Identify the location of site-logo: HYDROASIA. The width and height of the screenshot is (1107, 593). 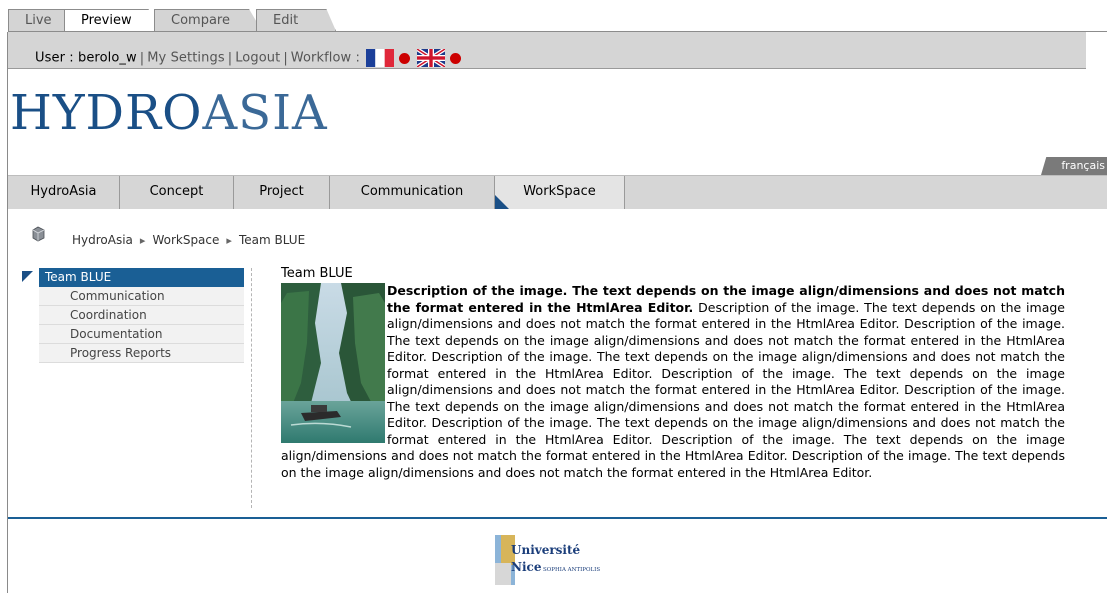
(169, 113).